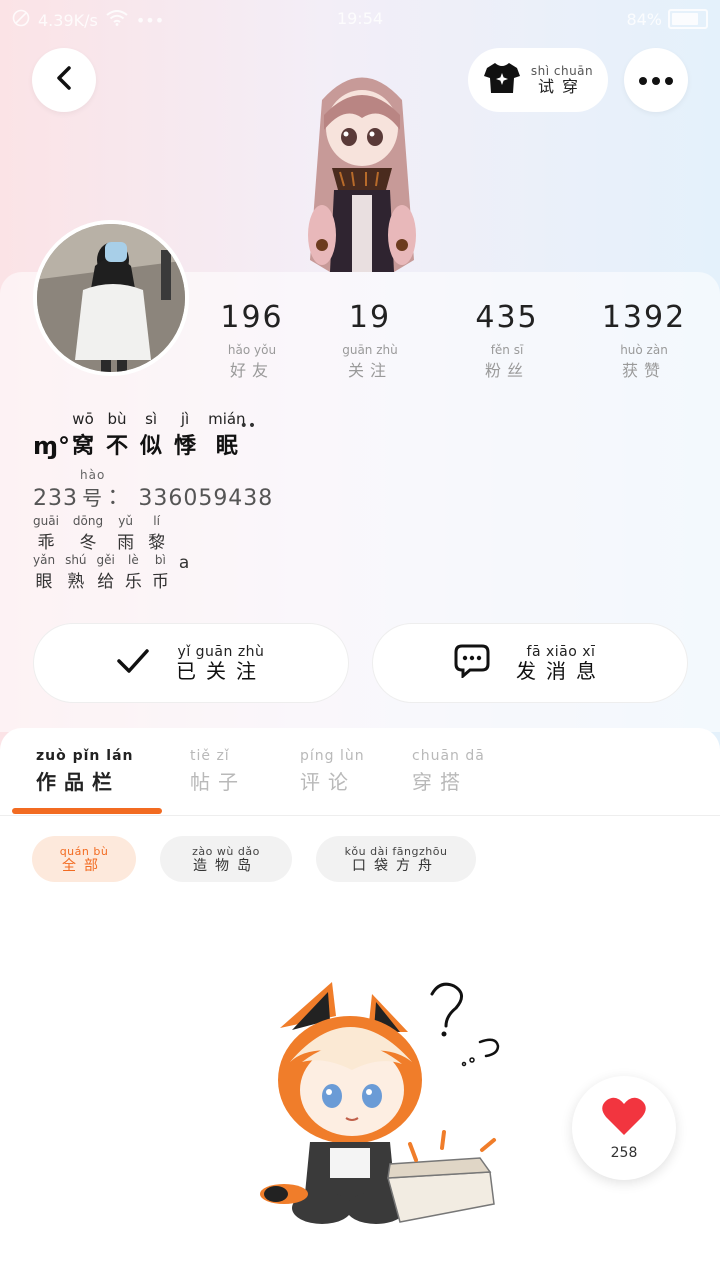 The height and width of the screenshot is (1280, 720). I want to click on checkmark-icon, so click(133, 663).